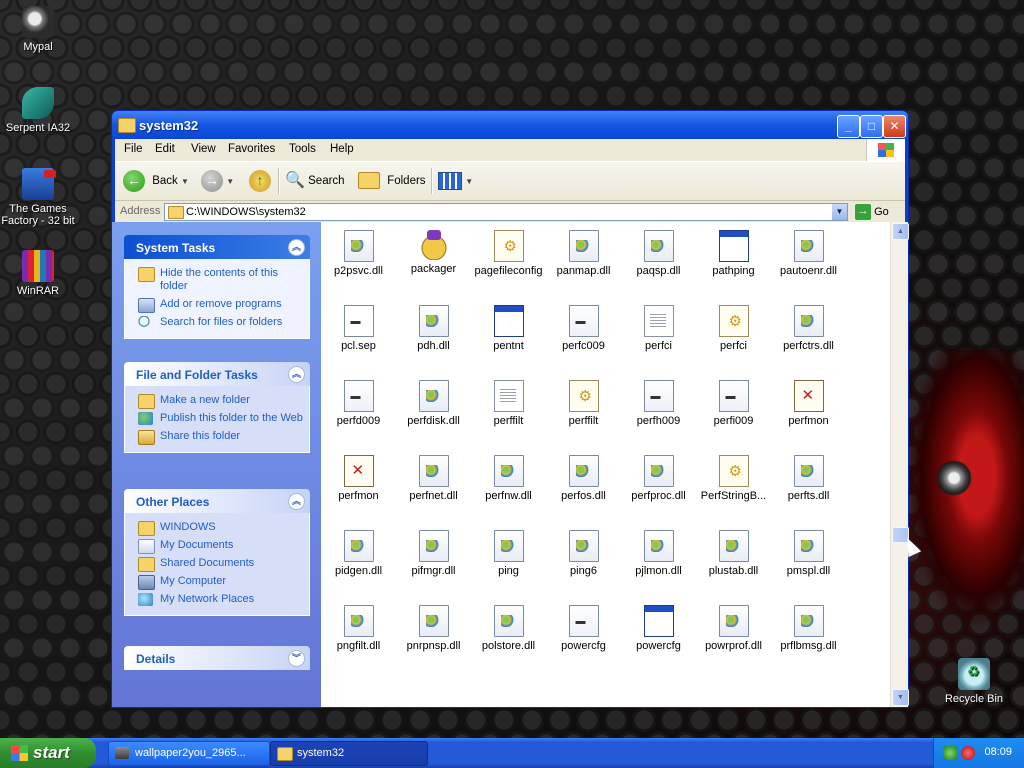 Image resolution: width=1024 pixels, height=768 pixels. What do you see at coordinates (733, 403) in the screenshot?
I see `file-item: perfi009` at bounding box center [733, 403].